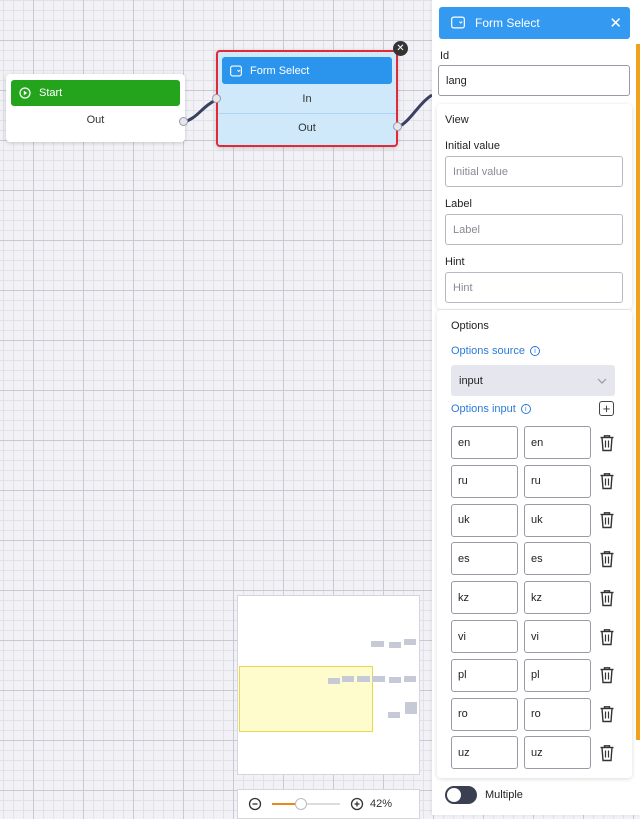 This screenshot has height=819, width=640. Describe the element at coordinates (216, 98) in the screenshot. I see `form-in-port` at that location.